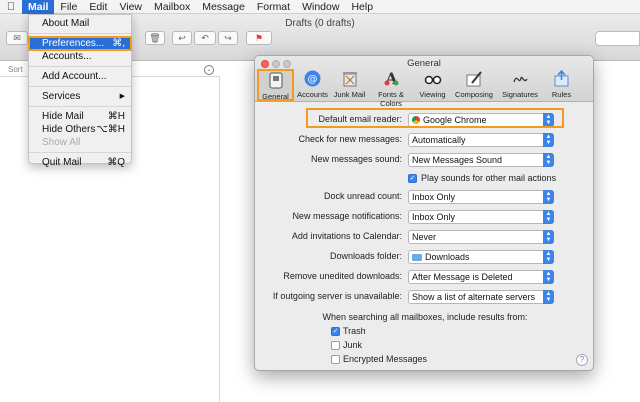  I want to click on popup-value: After Message is Deleted, so click(462, 277).